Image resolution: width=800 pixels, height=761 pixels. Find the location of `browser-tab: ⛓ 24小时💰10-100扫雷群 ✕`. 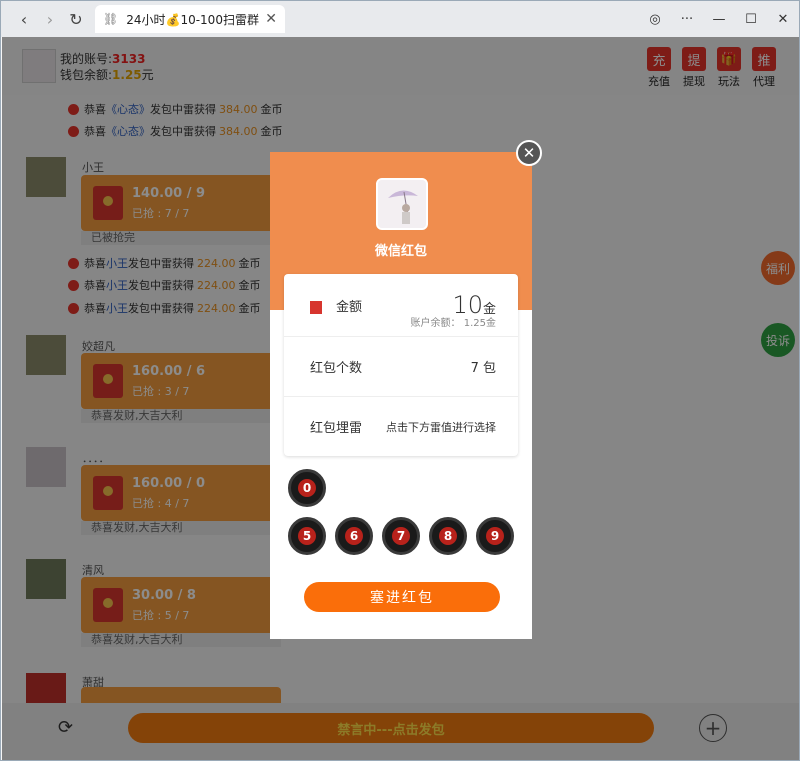

browser-tab: ⛓ 24小时💰10-100扫雷群 ✕ is located at coordinates (190, 19).